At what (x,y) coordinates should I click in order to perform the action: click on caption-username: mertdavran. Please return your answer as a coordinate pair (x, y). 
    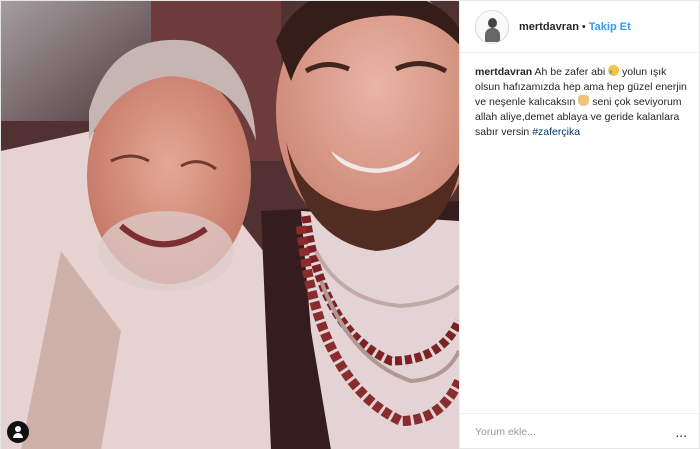
    Looking at the image, I should click on (503, 72).